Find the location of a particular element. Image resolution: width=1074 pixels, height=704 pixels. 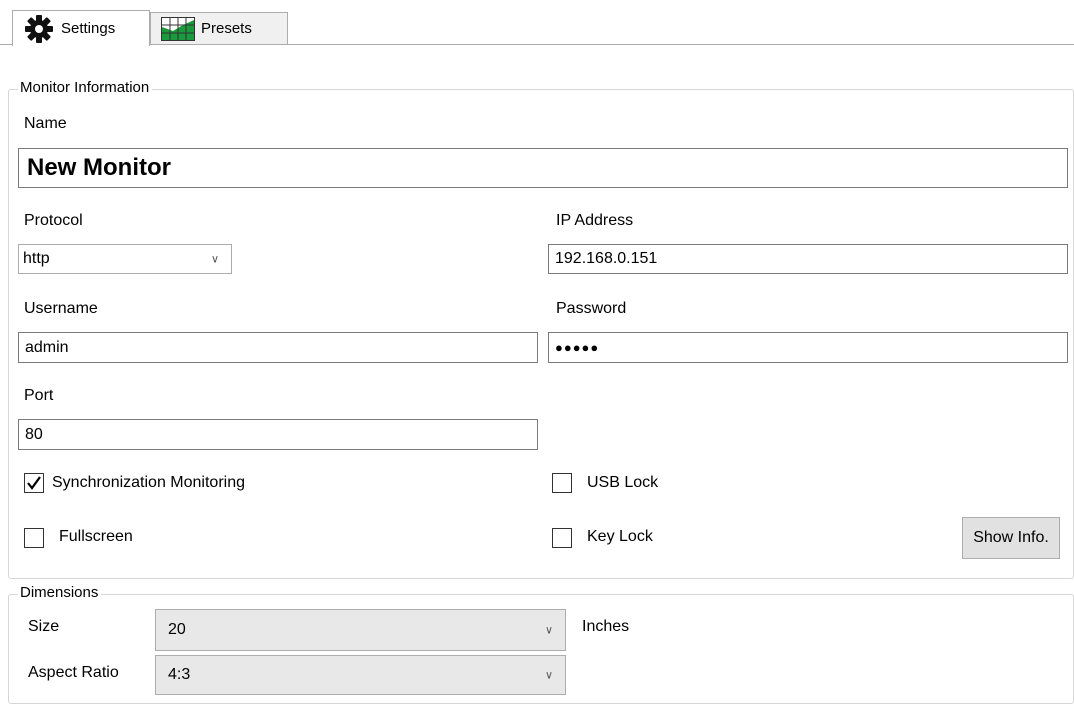

checkmark-icon is located at coordinates (34, 483).